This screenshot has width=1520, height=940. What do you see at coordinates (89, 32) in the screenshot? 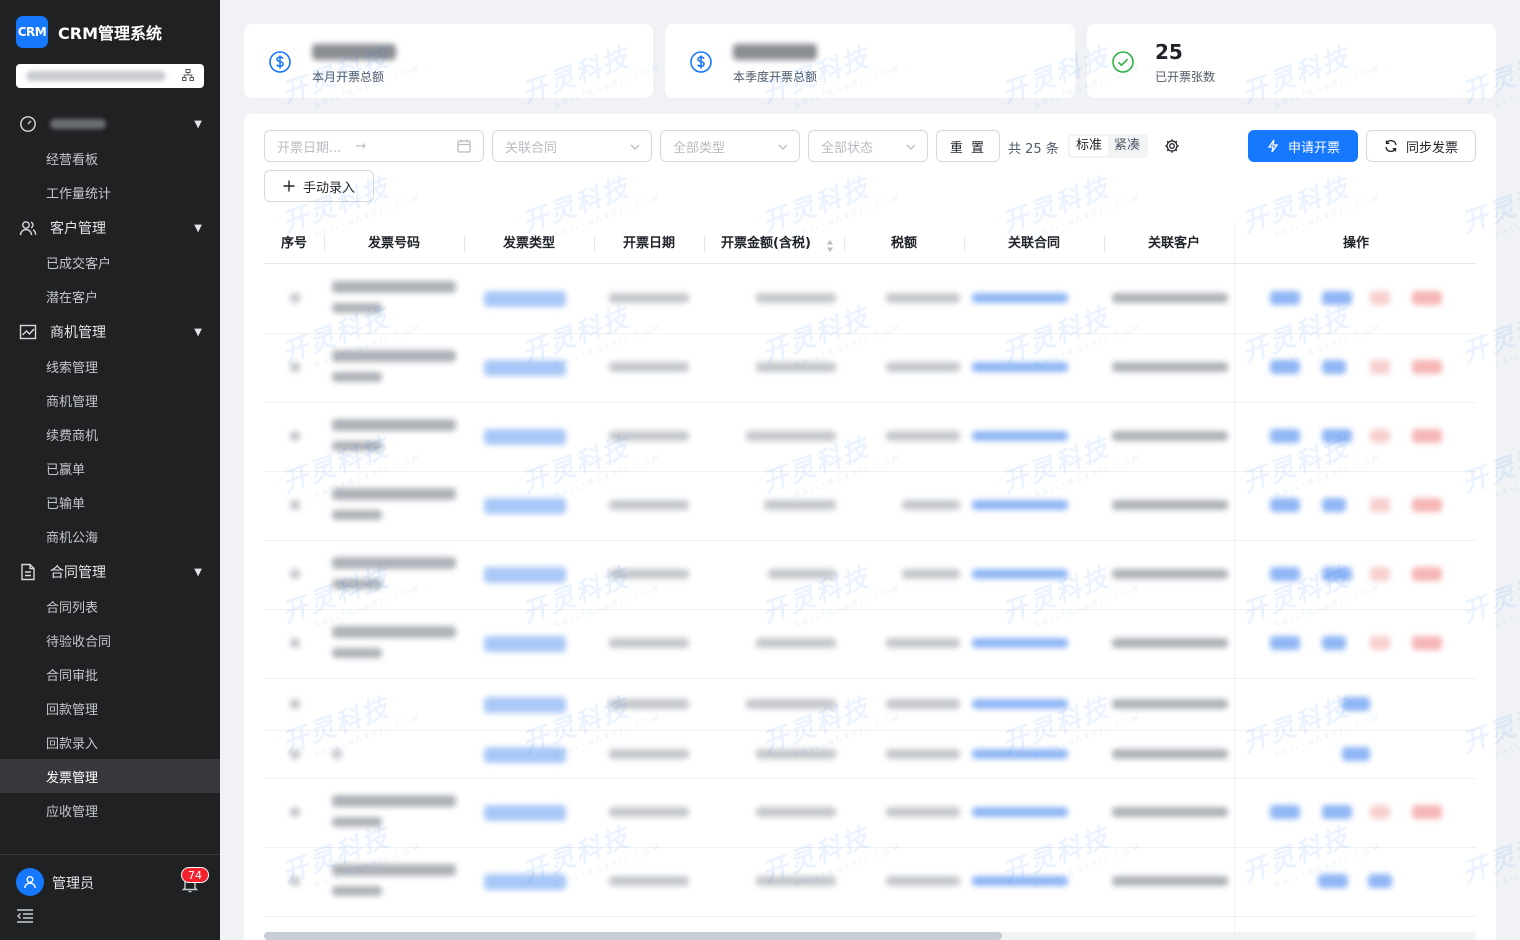
I see `brand: CRM CRM管理系统` at bounding box center [89, 32].